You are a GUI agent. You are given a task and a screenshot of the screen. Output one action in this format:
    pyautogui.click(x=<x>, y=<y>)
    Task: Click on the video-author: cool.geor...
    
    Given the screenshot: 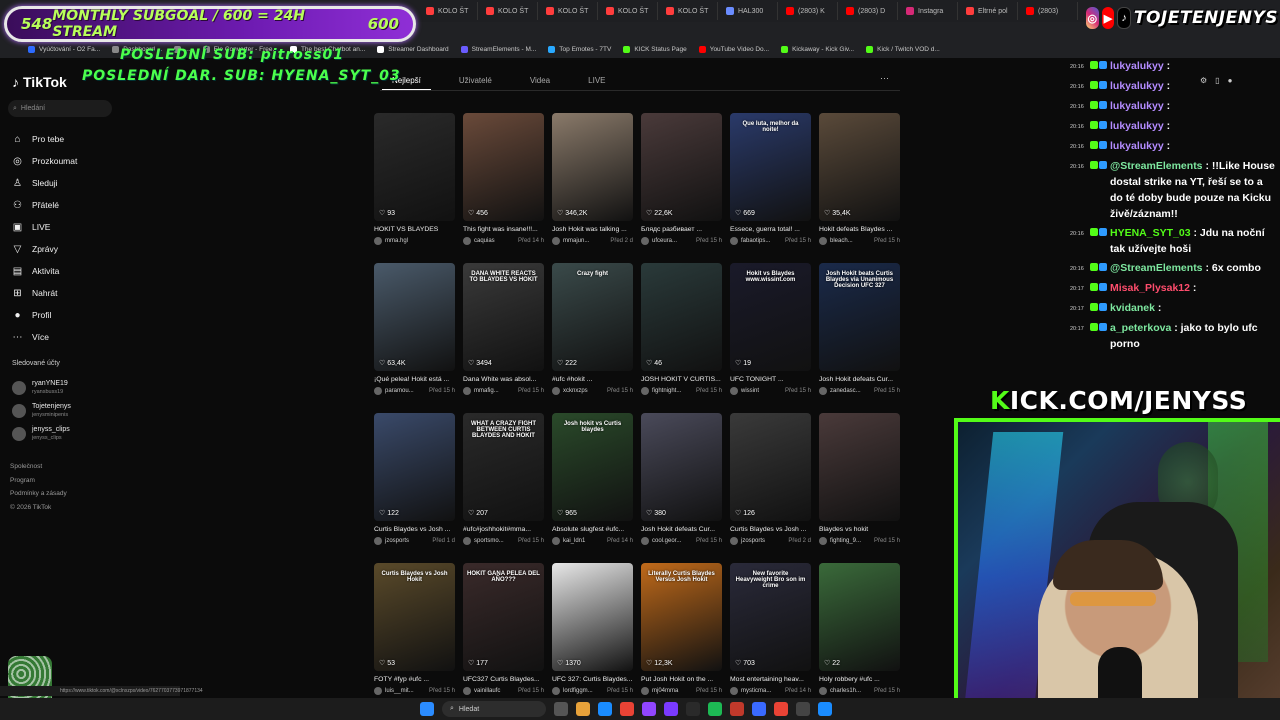 What is the action you would take?
    pyautogui.click(x=666, y=541)
    